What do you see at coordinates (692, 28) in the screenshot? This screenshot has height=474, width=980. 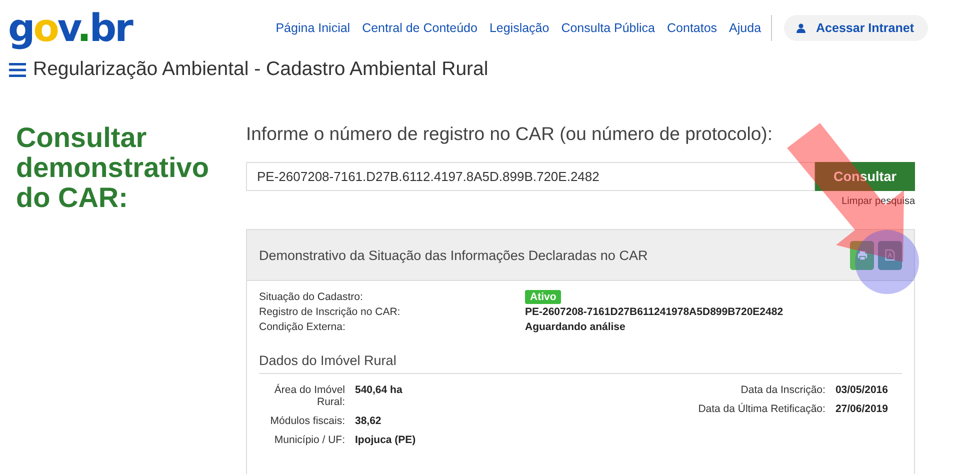 I see `nav-link: Contatos` at bounding box center [692, 28].